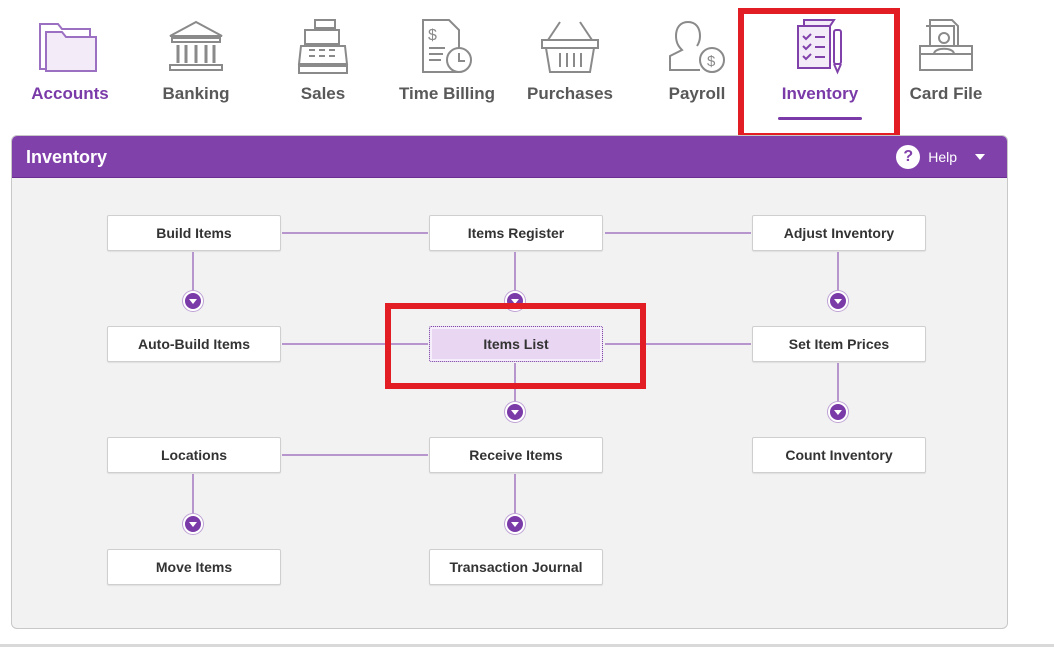  Describe the element at coordinates (194, 233) in the screenshot. I see `build-items-button: Build Items` at that location.